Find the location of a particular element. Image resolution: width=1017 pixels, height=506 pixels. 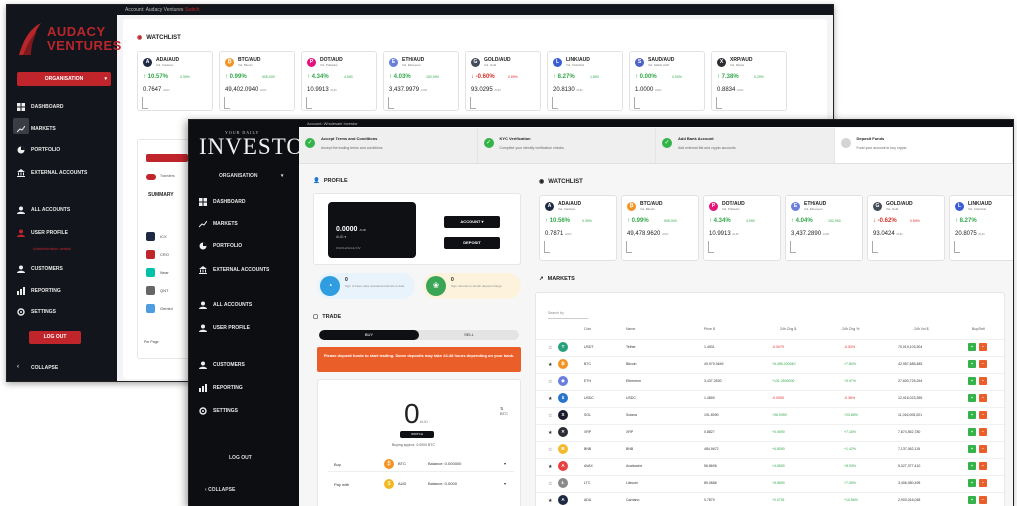

buy-coin-row: Buy ₿ BTC Balance: 0.000000 ▾ is located at coordinates (421, 465).